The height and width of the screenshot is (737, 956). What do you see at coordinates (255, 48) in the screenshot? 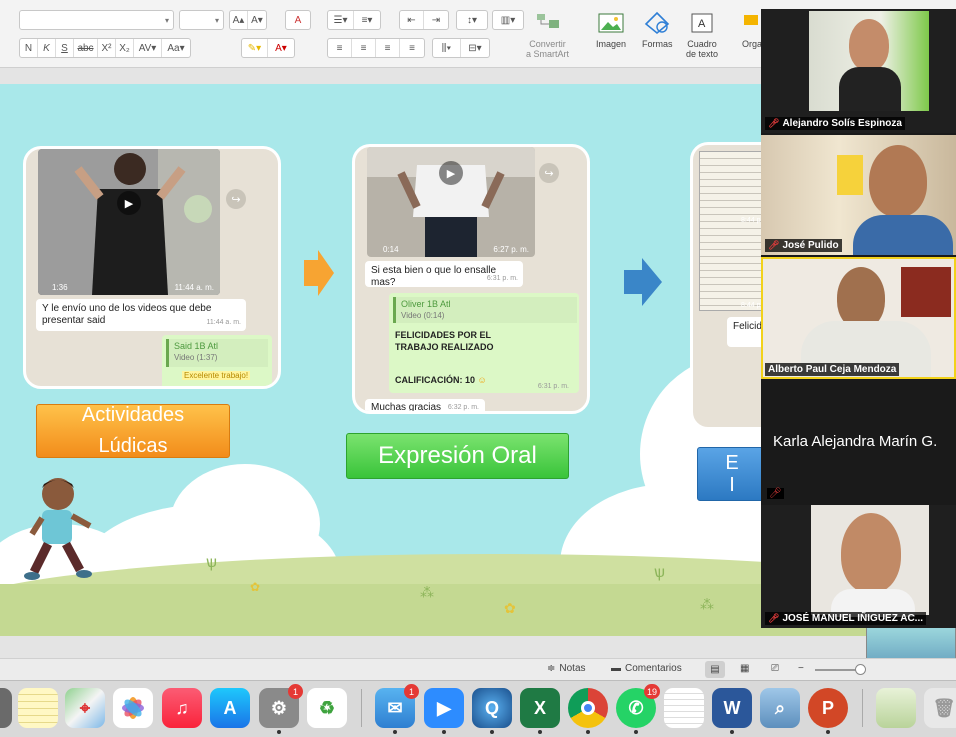
I see `highlight-icon: ✎▾` at bounding box center [255, 48].